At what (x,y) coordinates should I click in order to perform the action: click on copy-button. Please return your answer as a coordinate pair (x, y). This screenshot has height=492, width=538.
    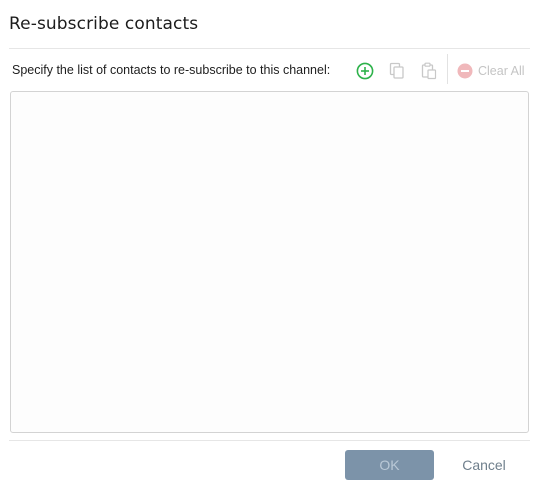
    Looking at the image, I should click on (397, 71).